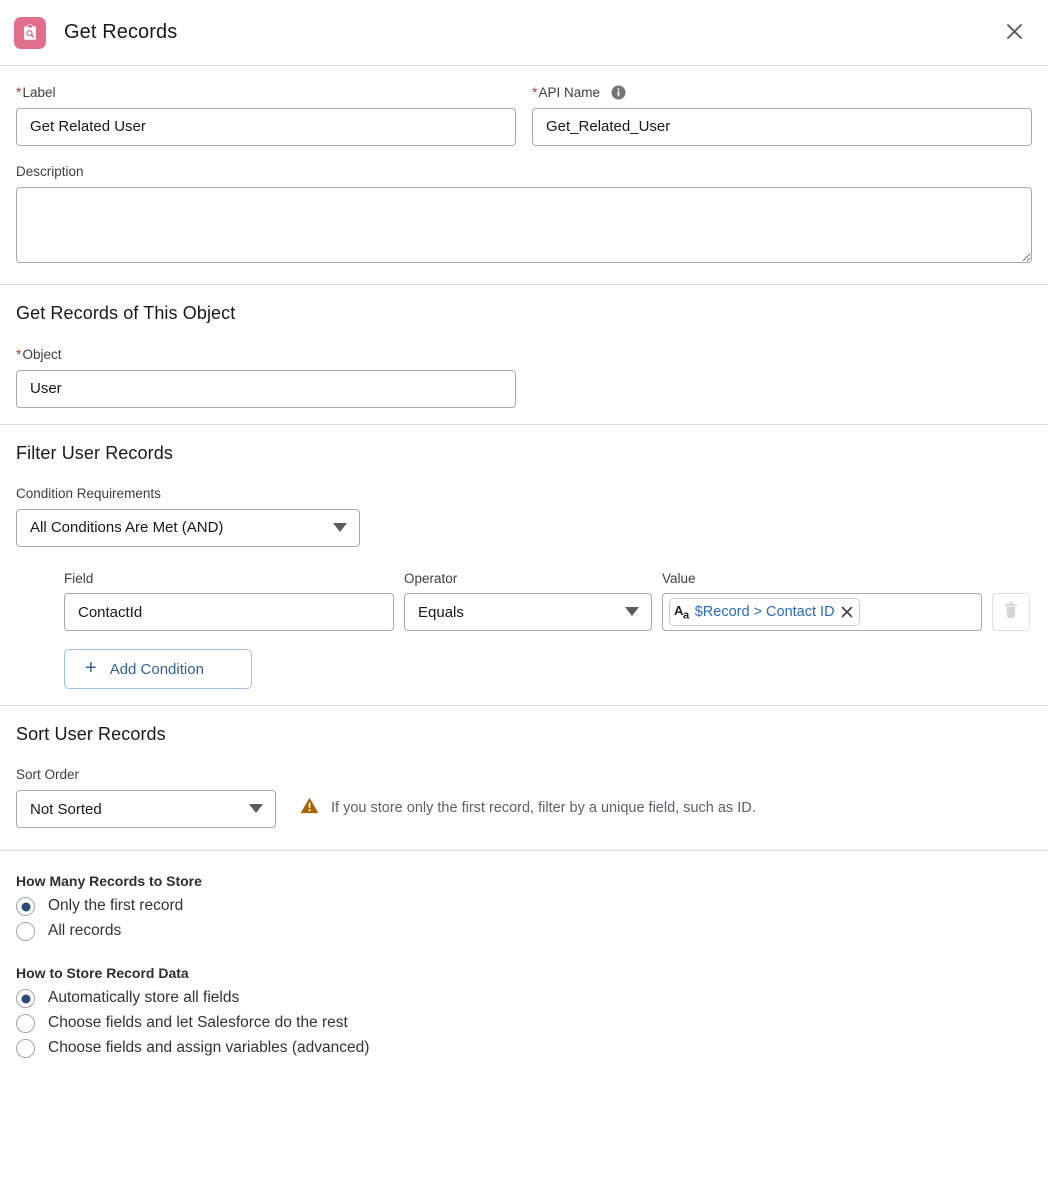 This screenshot has width=1048, height=1194. What do you see at coordinates (94, 452) in the screenshot?
I see `filter-section-title: Filter User Records` at bounding box center [94, 452].